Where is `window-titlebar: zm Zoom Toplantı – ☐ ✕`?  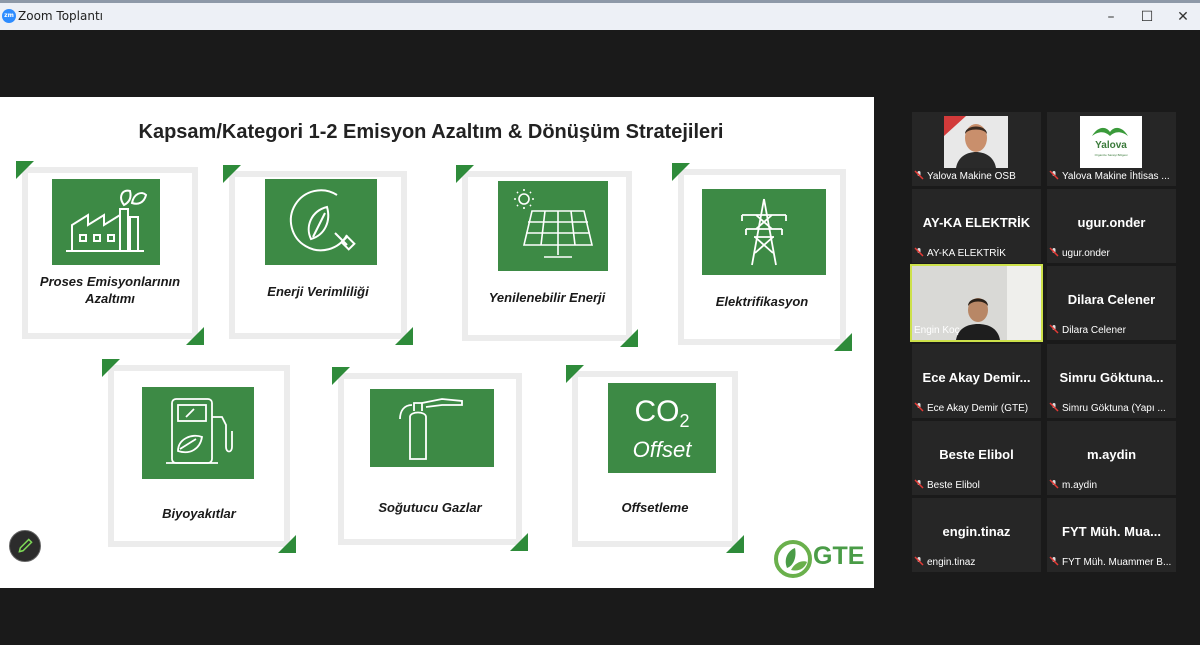 window-titlebar: zm Zoom Toplantı – ☐ ✕ is located at coordinates (600, 15).